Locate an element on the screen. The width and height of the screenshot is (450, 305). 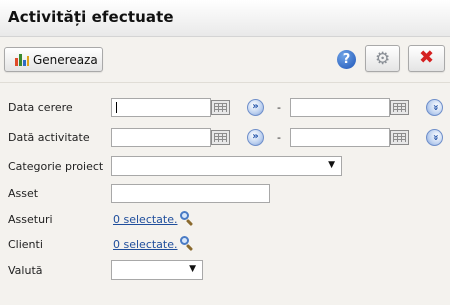
bar-chart-icon is located at coordinates (22, 59).